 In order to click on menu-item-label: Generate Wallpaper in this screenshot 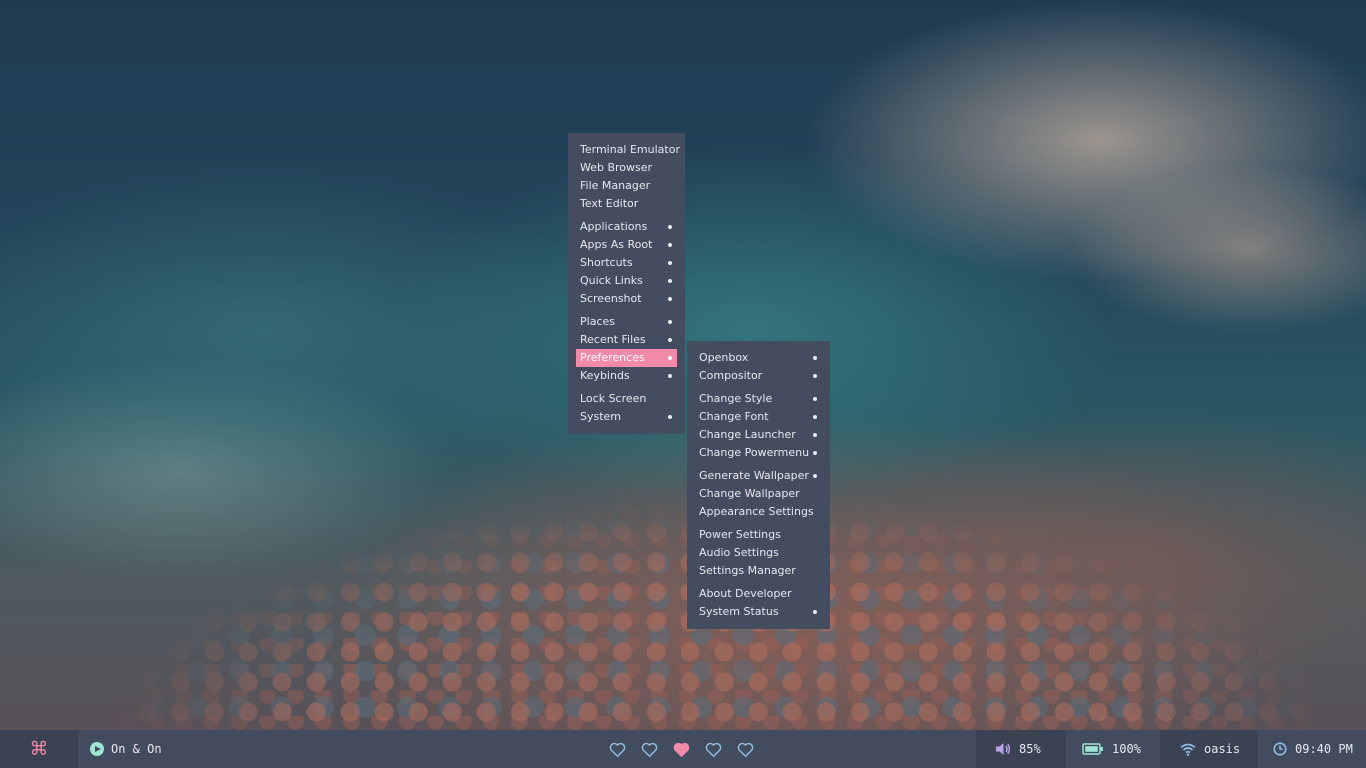, I will do `click(754, 475)`.